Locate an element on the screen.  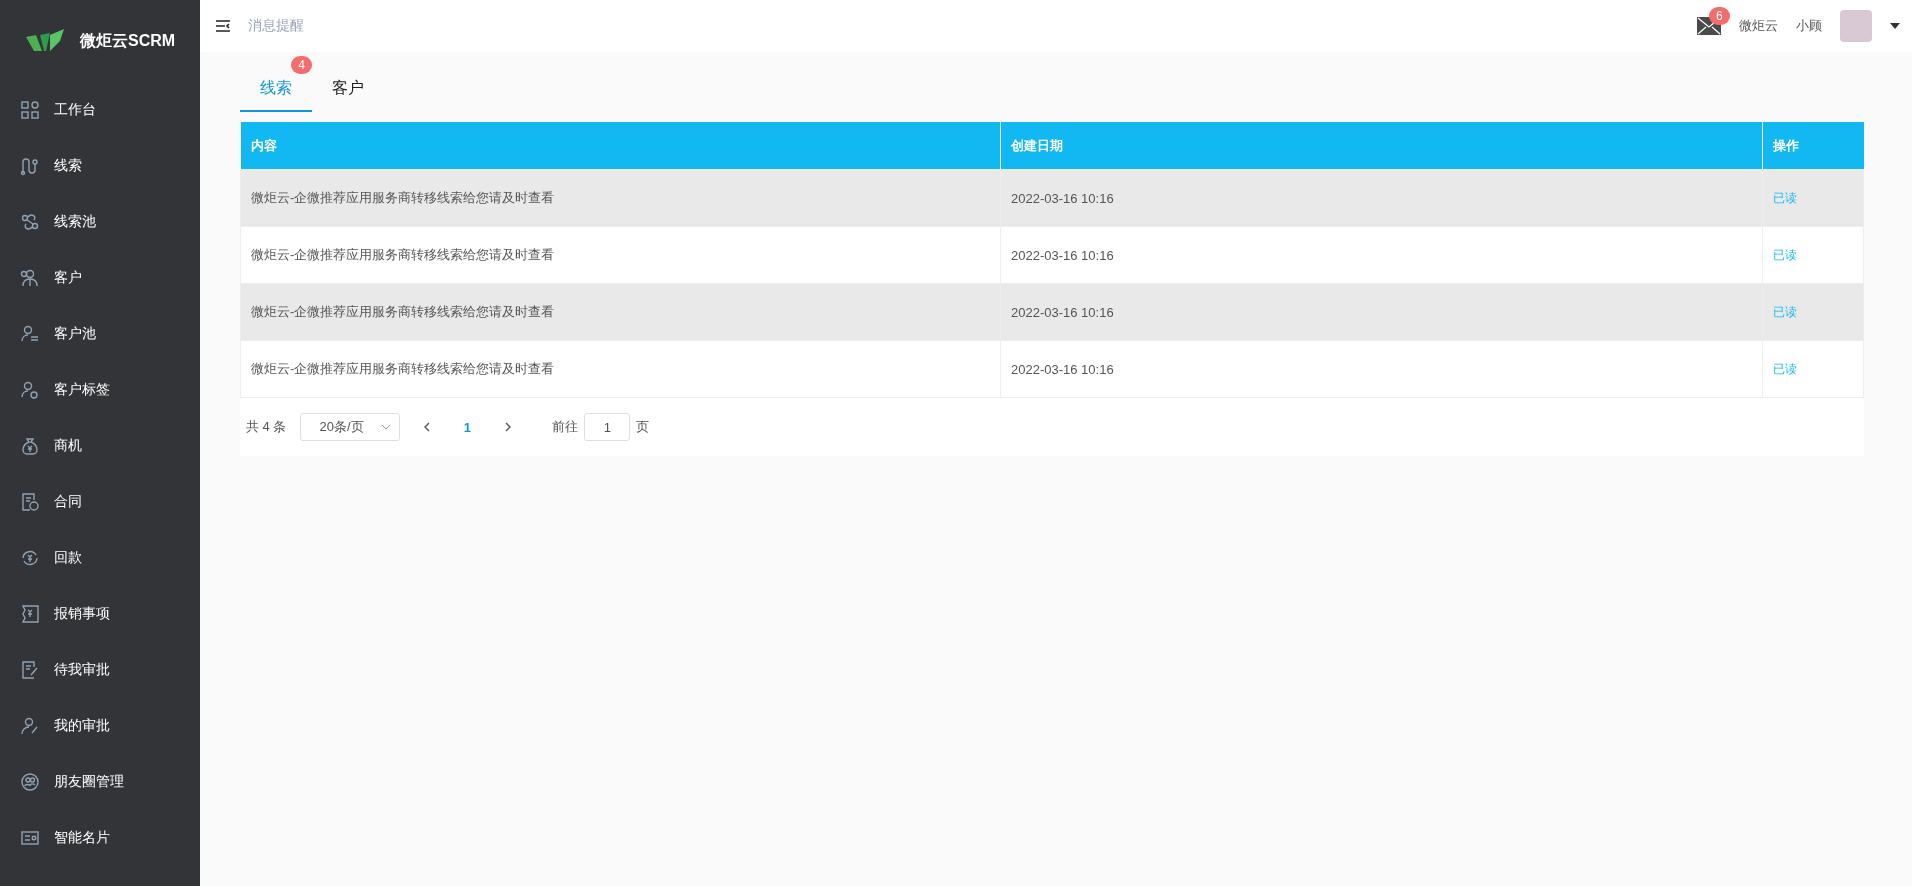
column-header: 操作 is located at coordinates (1813, 146).